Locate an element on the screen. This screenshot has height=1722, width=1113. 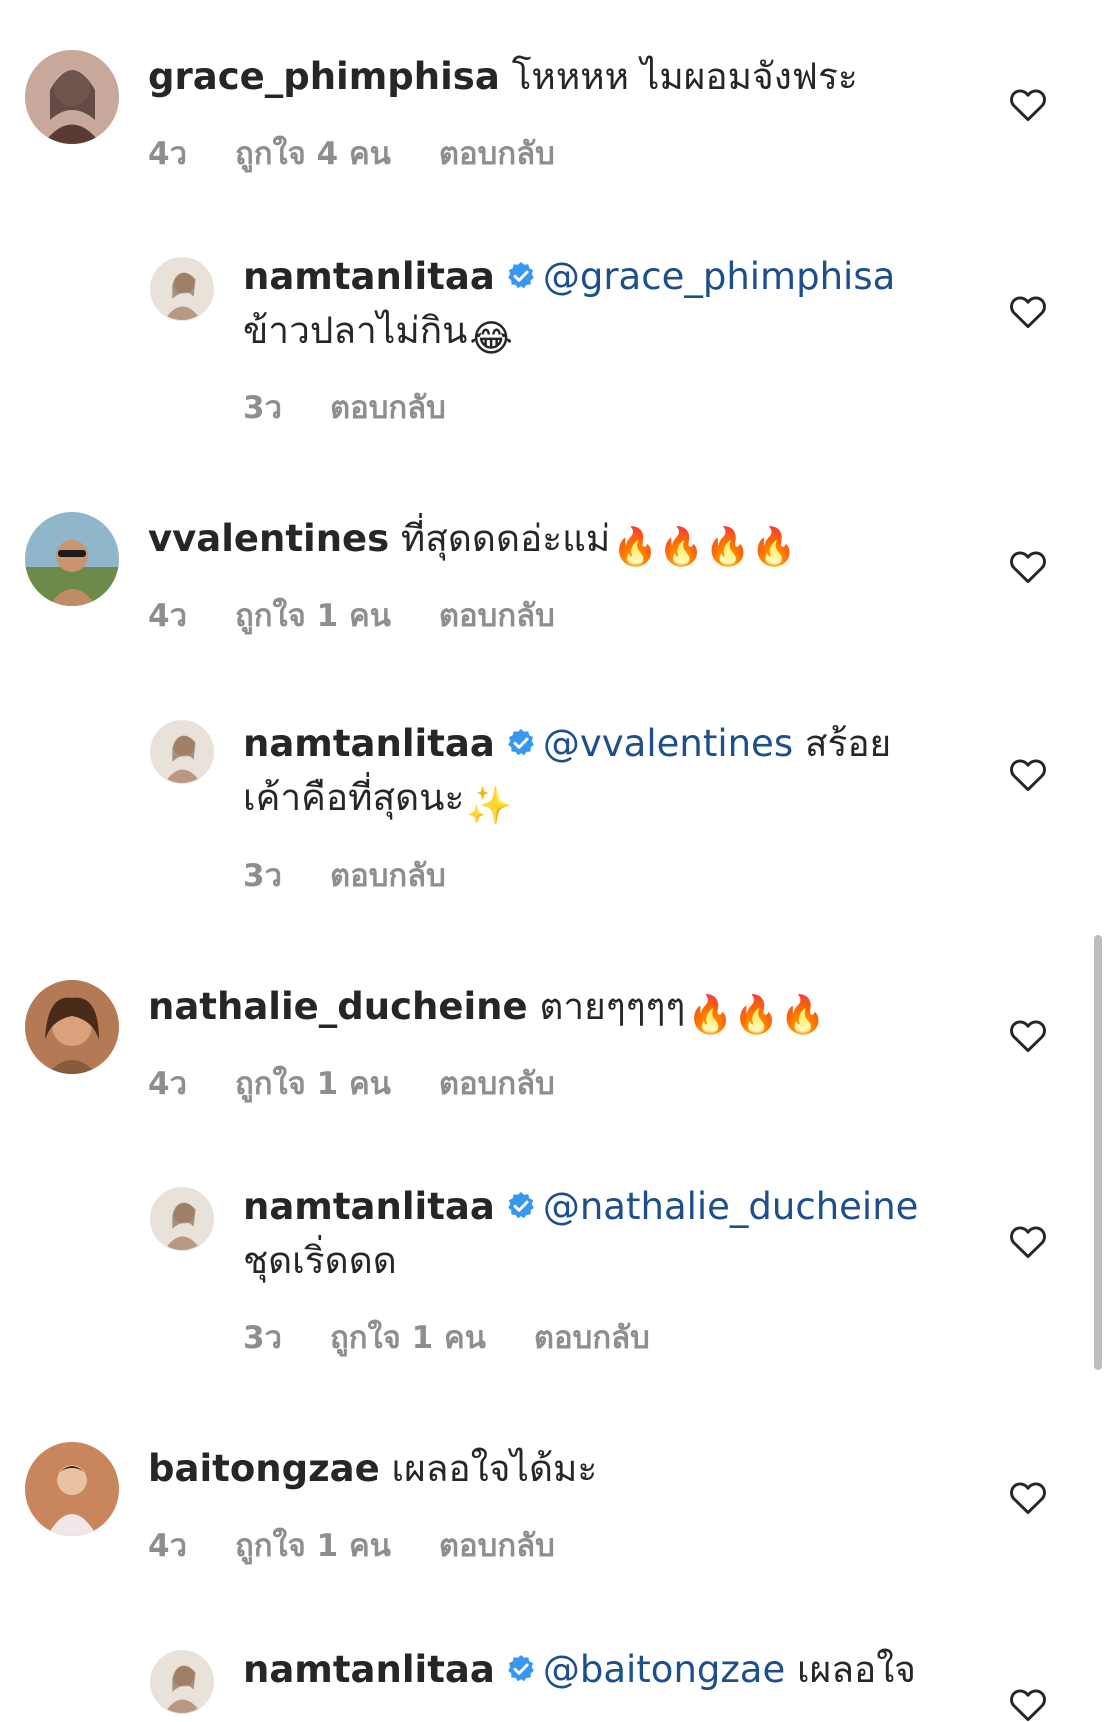
laughing-emoji-icon: 😂 is located at coordinates (491, 338).